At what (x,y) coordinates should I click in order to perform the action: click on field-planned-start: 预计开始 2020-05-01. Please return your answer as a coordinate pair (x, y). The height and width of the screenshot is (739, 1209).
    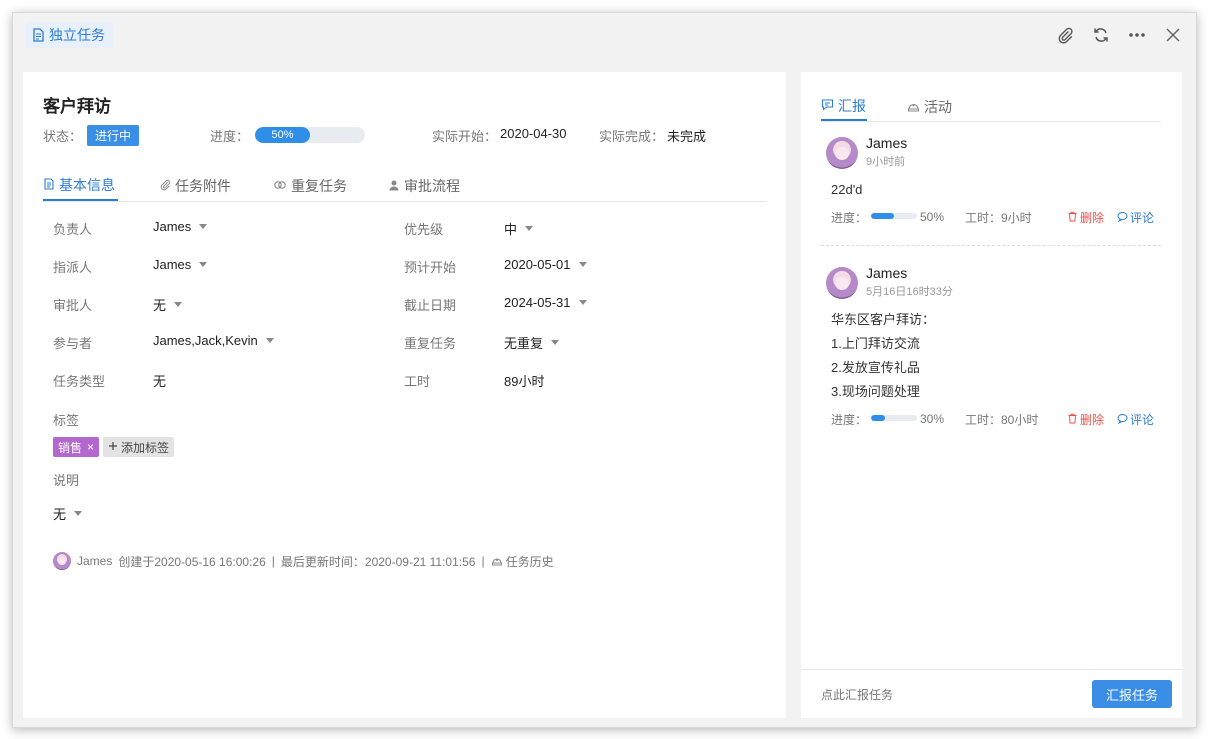
    Looking at the image, I should click on (574, 267).